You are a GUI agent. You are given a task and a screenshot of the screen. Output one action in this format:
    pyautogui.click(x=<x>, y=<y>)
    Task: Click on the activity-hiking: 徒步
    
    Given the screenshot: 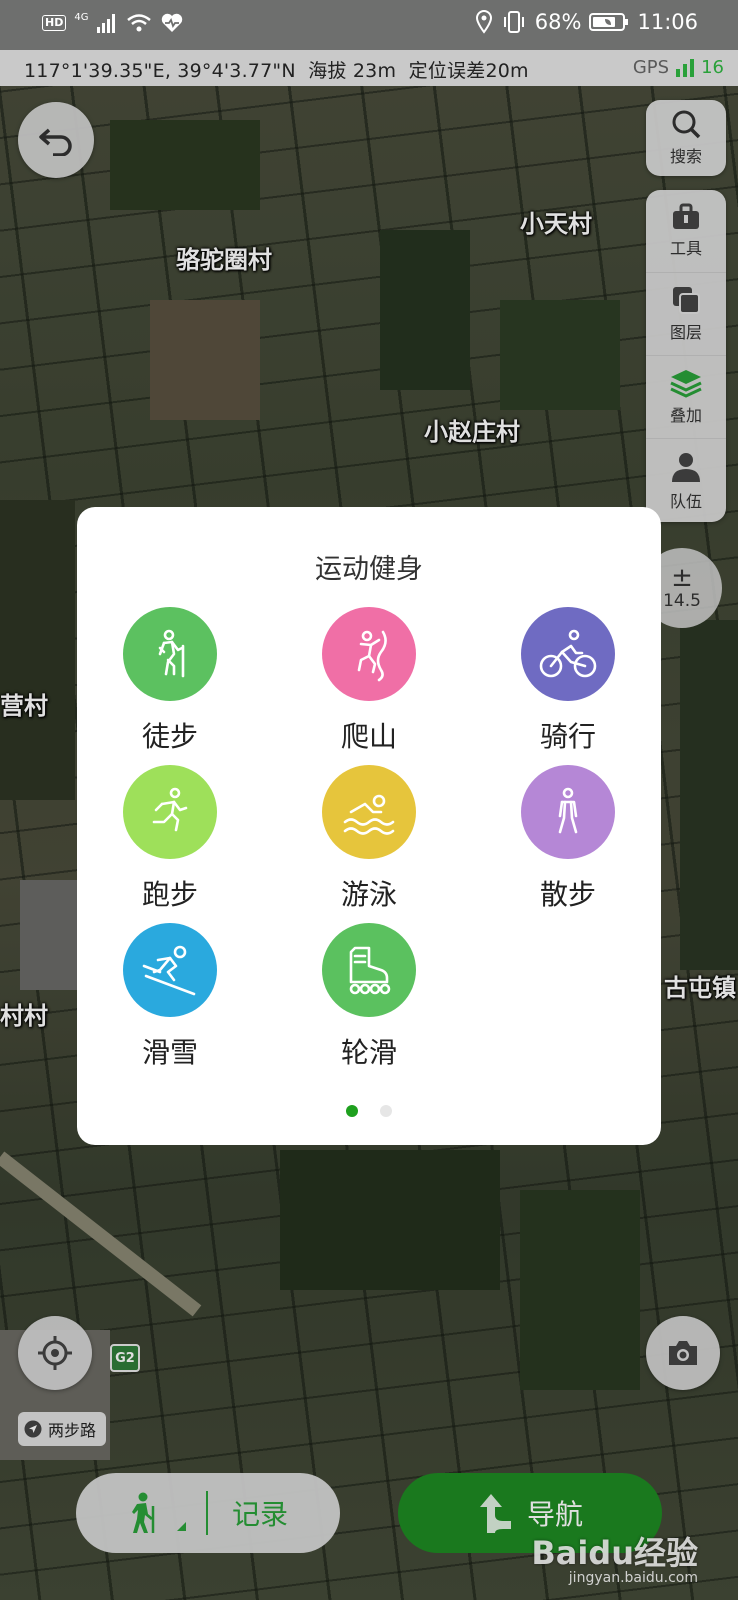 What is the action you would take?
    pyautogui.click(x=170, y=681)
    